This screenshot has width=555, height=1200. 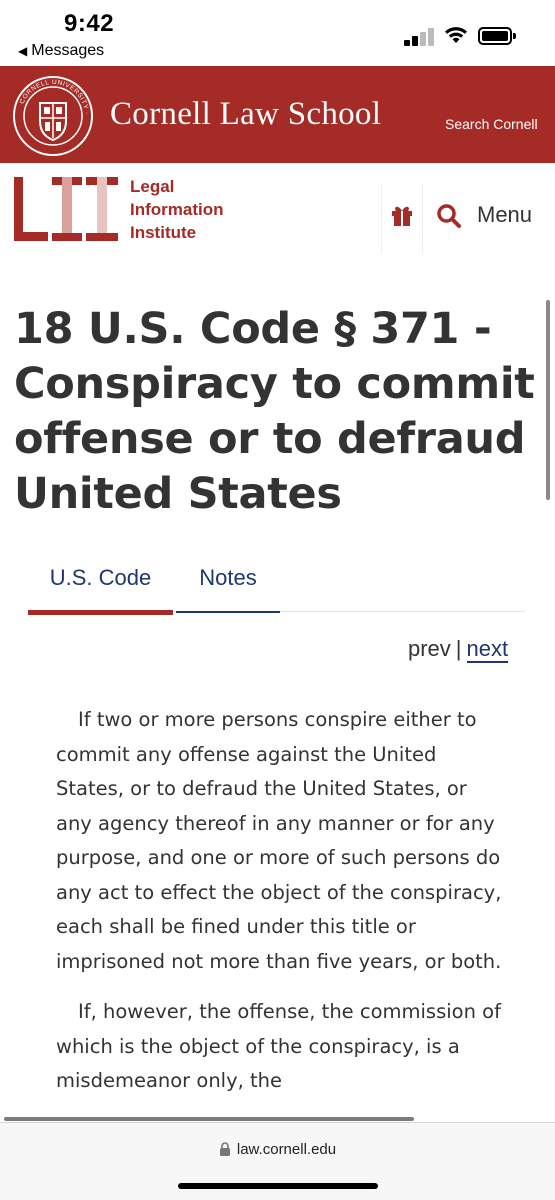 I want to click on next-link: next, so click(x=487, y=649).